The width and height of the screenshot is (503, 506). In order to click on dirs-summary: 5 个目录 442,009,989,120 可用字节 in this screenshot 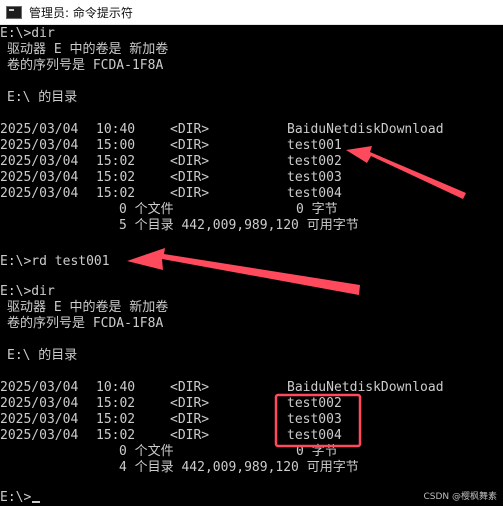, I will do `click(239, 225)`.